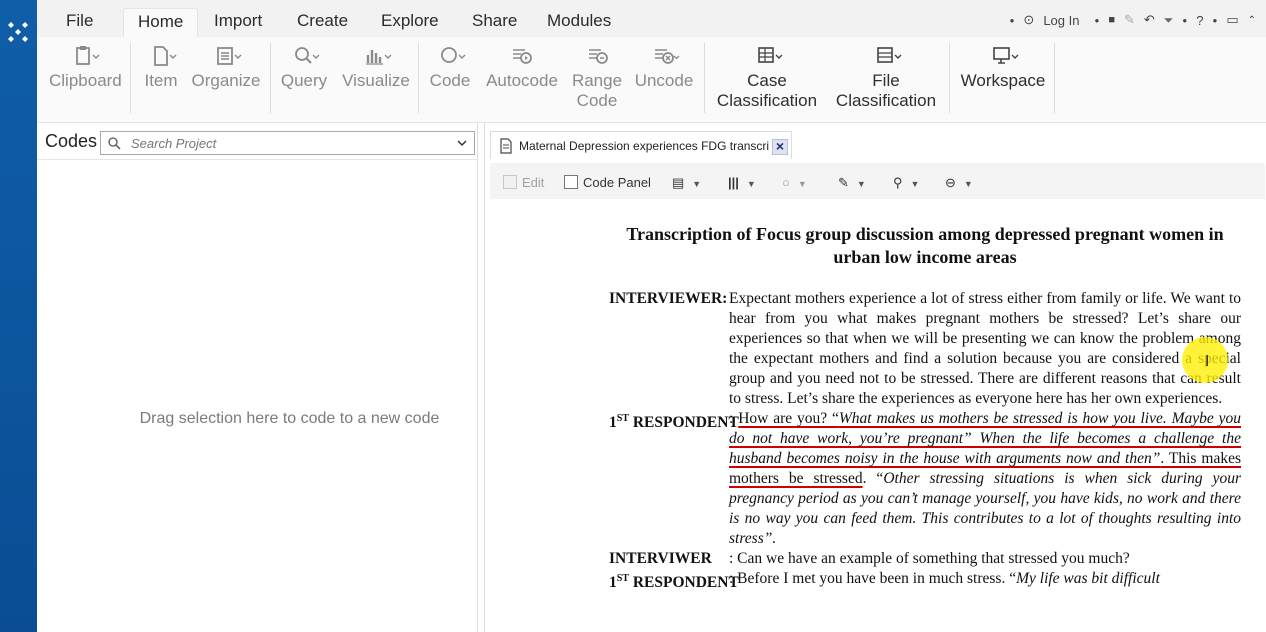  What do you see at coordinates (843, 182) in the screenshot?
I see `highlighter-icon: ✎` at bounding box center [843, 182].